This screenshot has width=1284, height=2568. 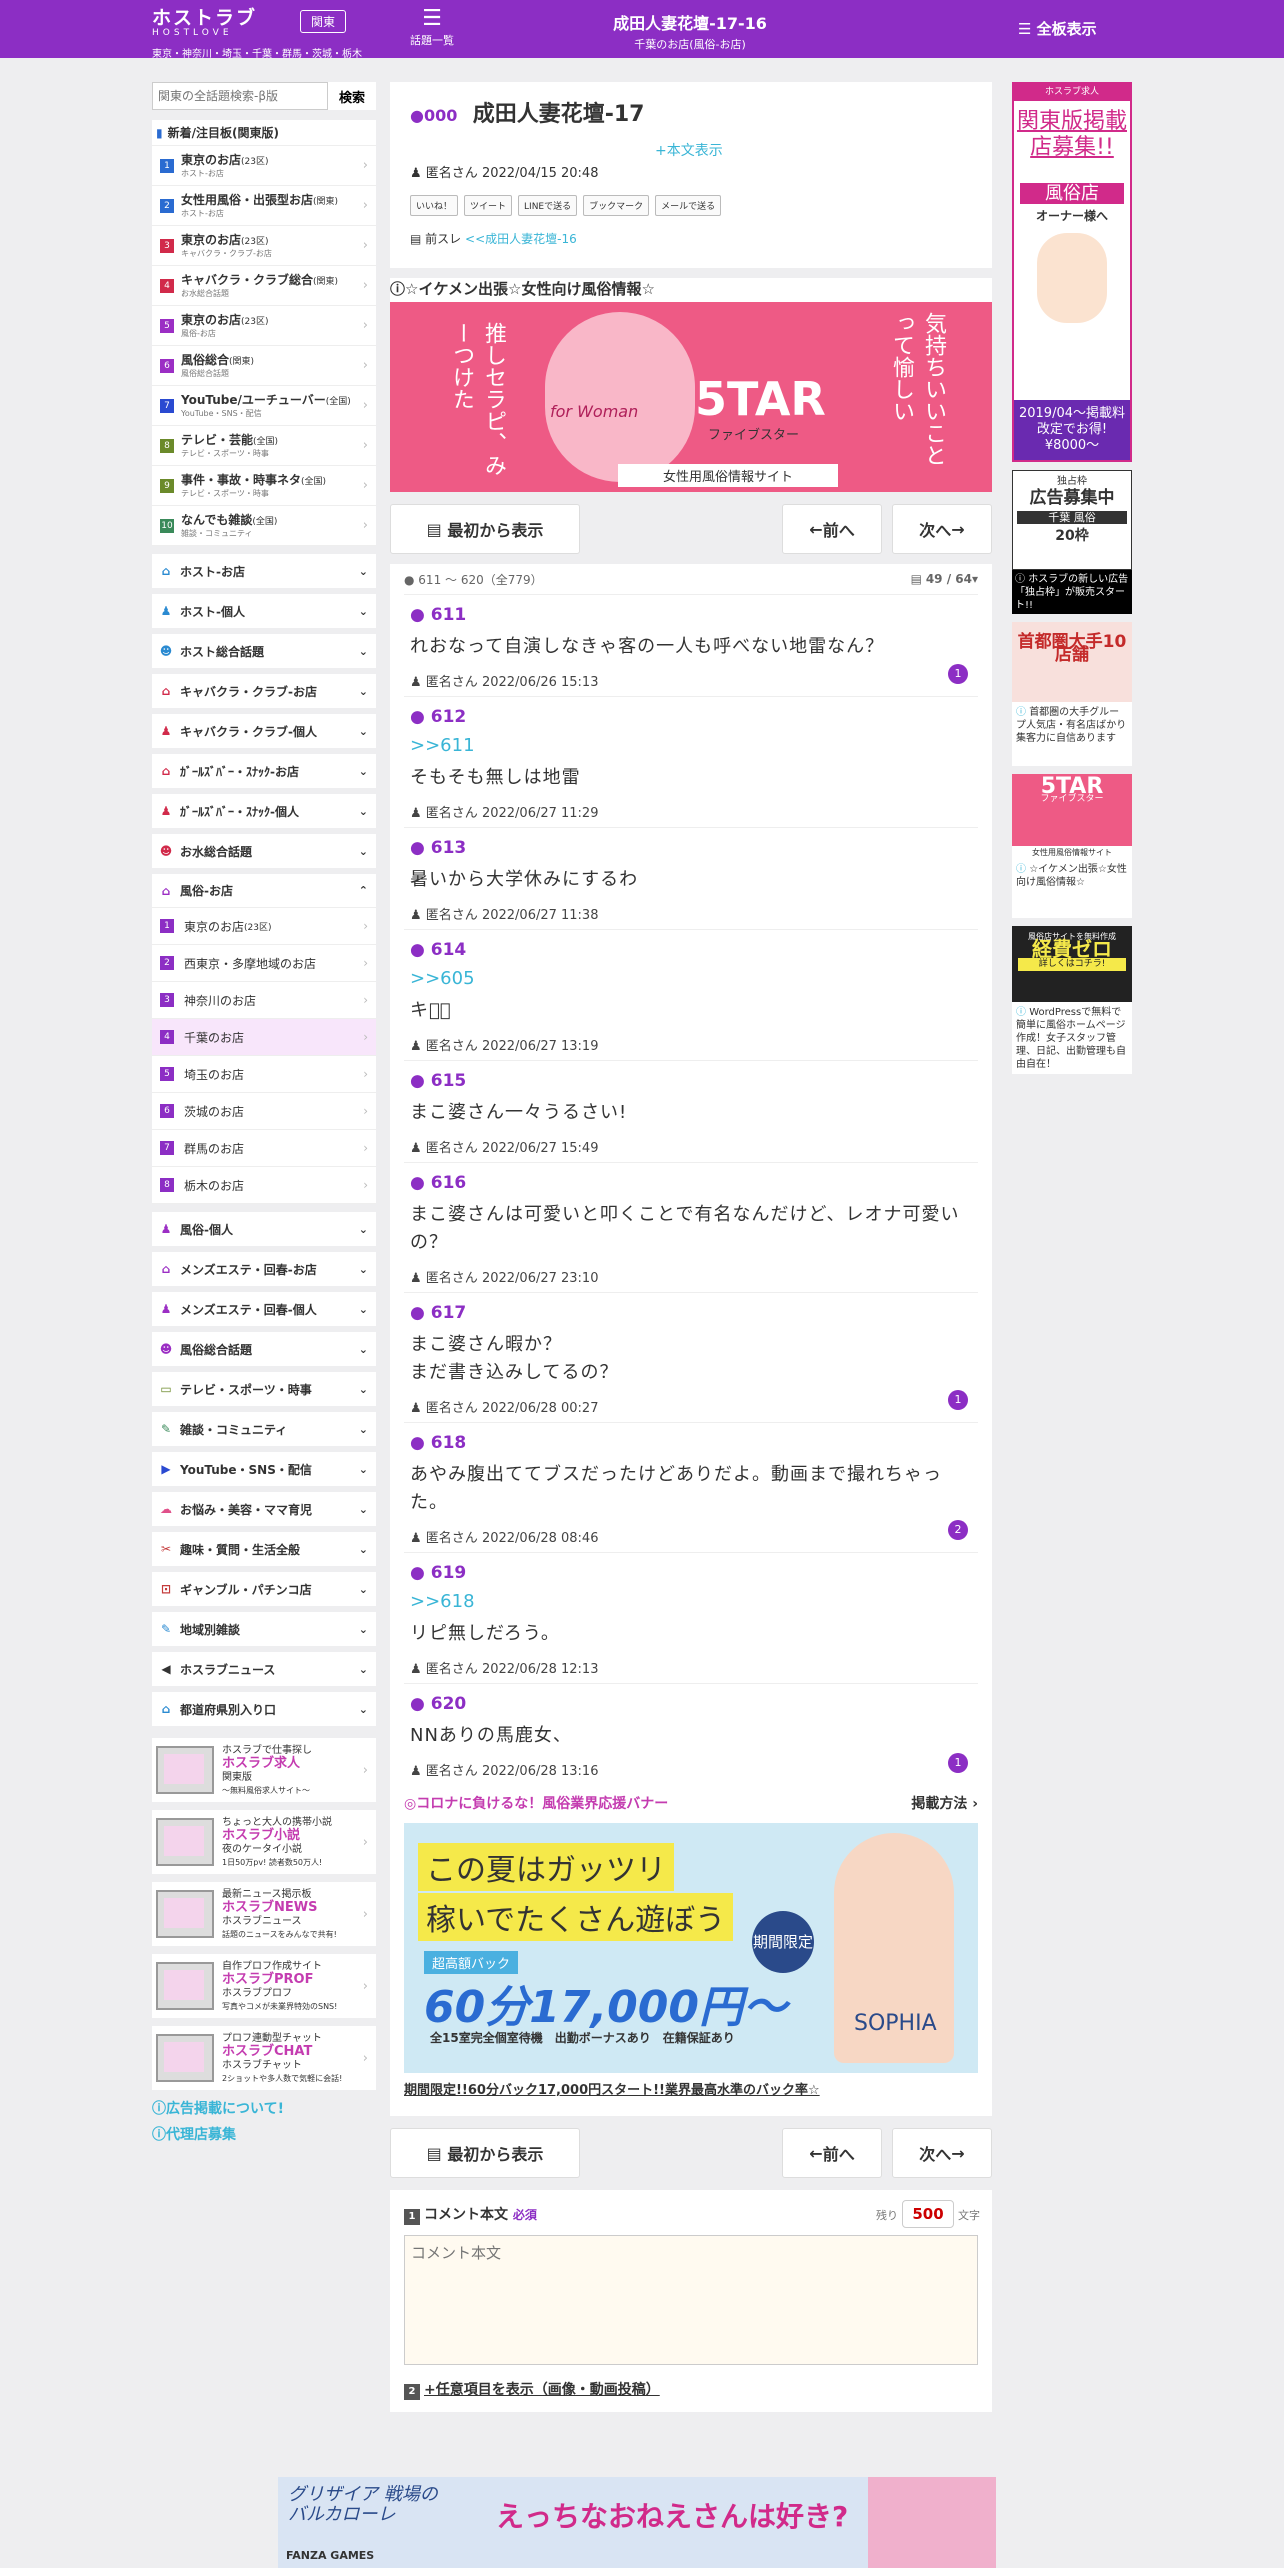 I want to click on share-button: いいね！, so click(x=434, y=205).